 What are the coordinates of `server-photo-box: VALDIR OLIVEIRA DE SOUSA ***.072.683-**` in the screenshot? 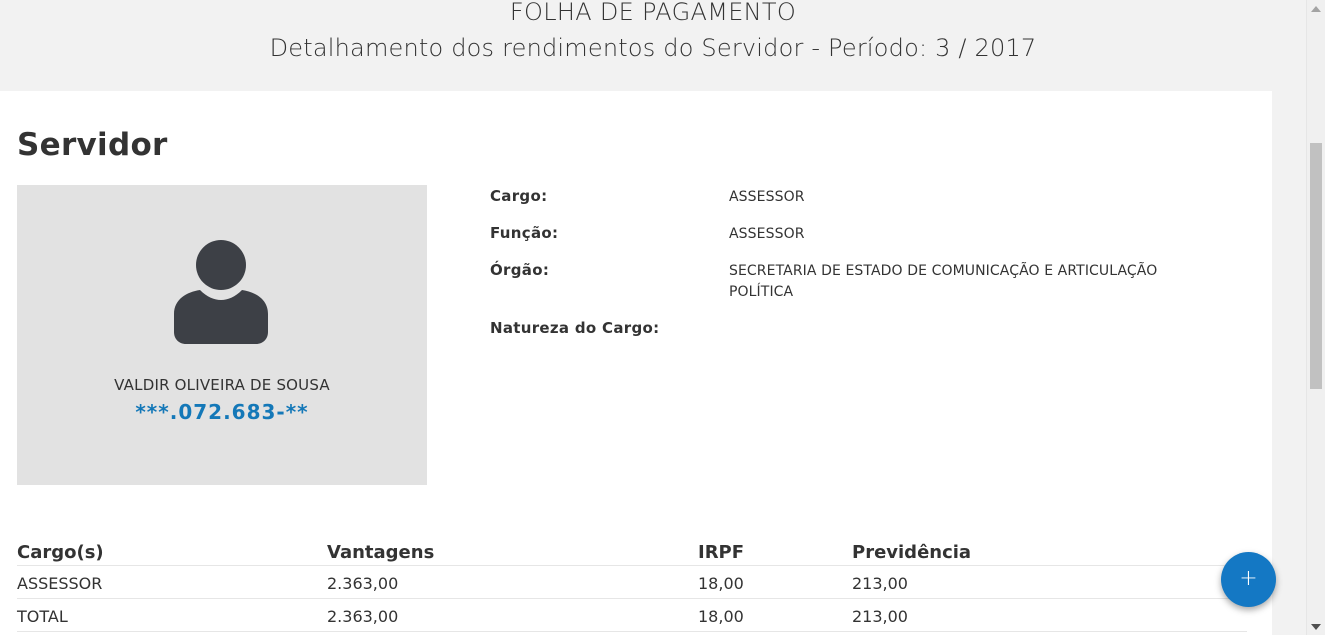 It's located at (222, 335).